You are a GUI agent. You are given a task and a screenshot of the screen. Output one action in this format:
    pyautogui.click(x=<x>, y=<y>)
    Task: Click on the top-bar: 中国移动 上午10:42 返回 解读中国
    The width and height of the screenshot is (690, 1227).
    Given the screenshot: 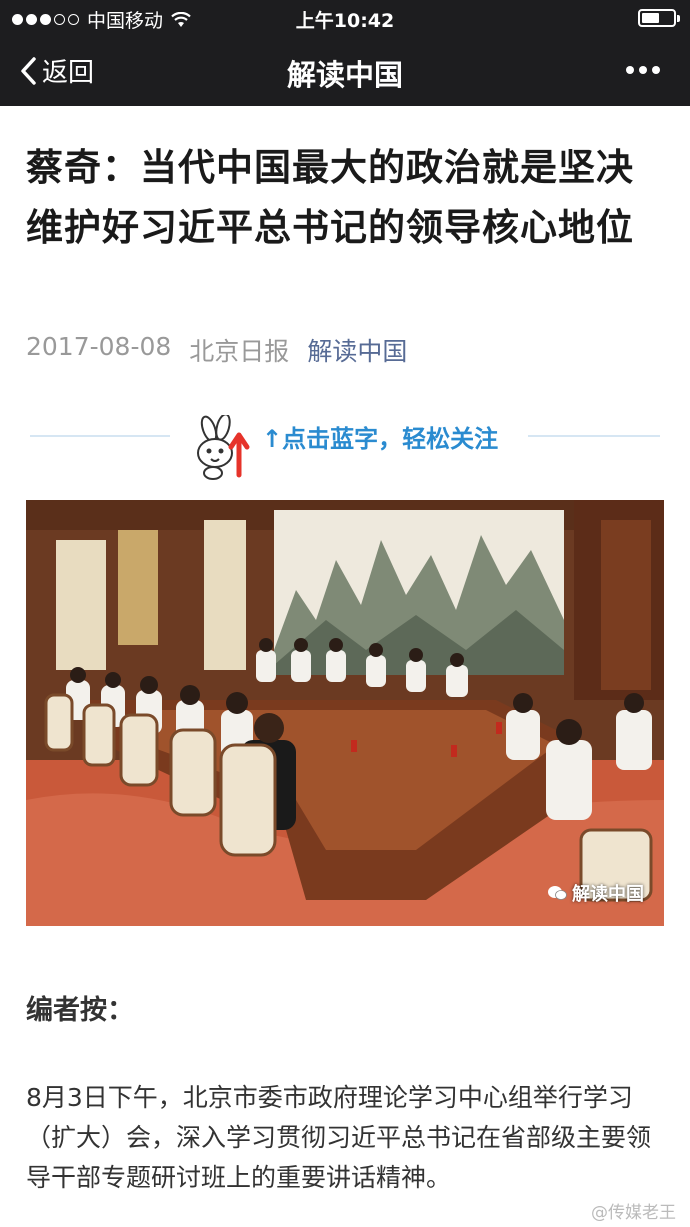 What is the action you would take?
    pyautogui.click(x=345, y=53)
    